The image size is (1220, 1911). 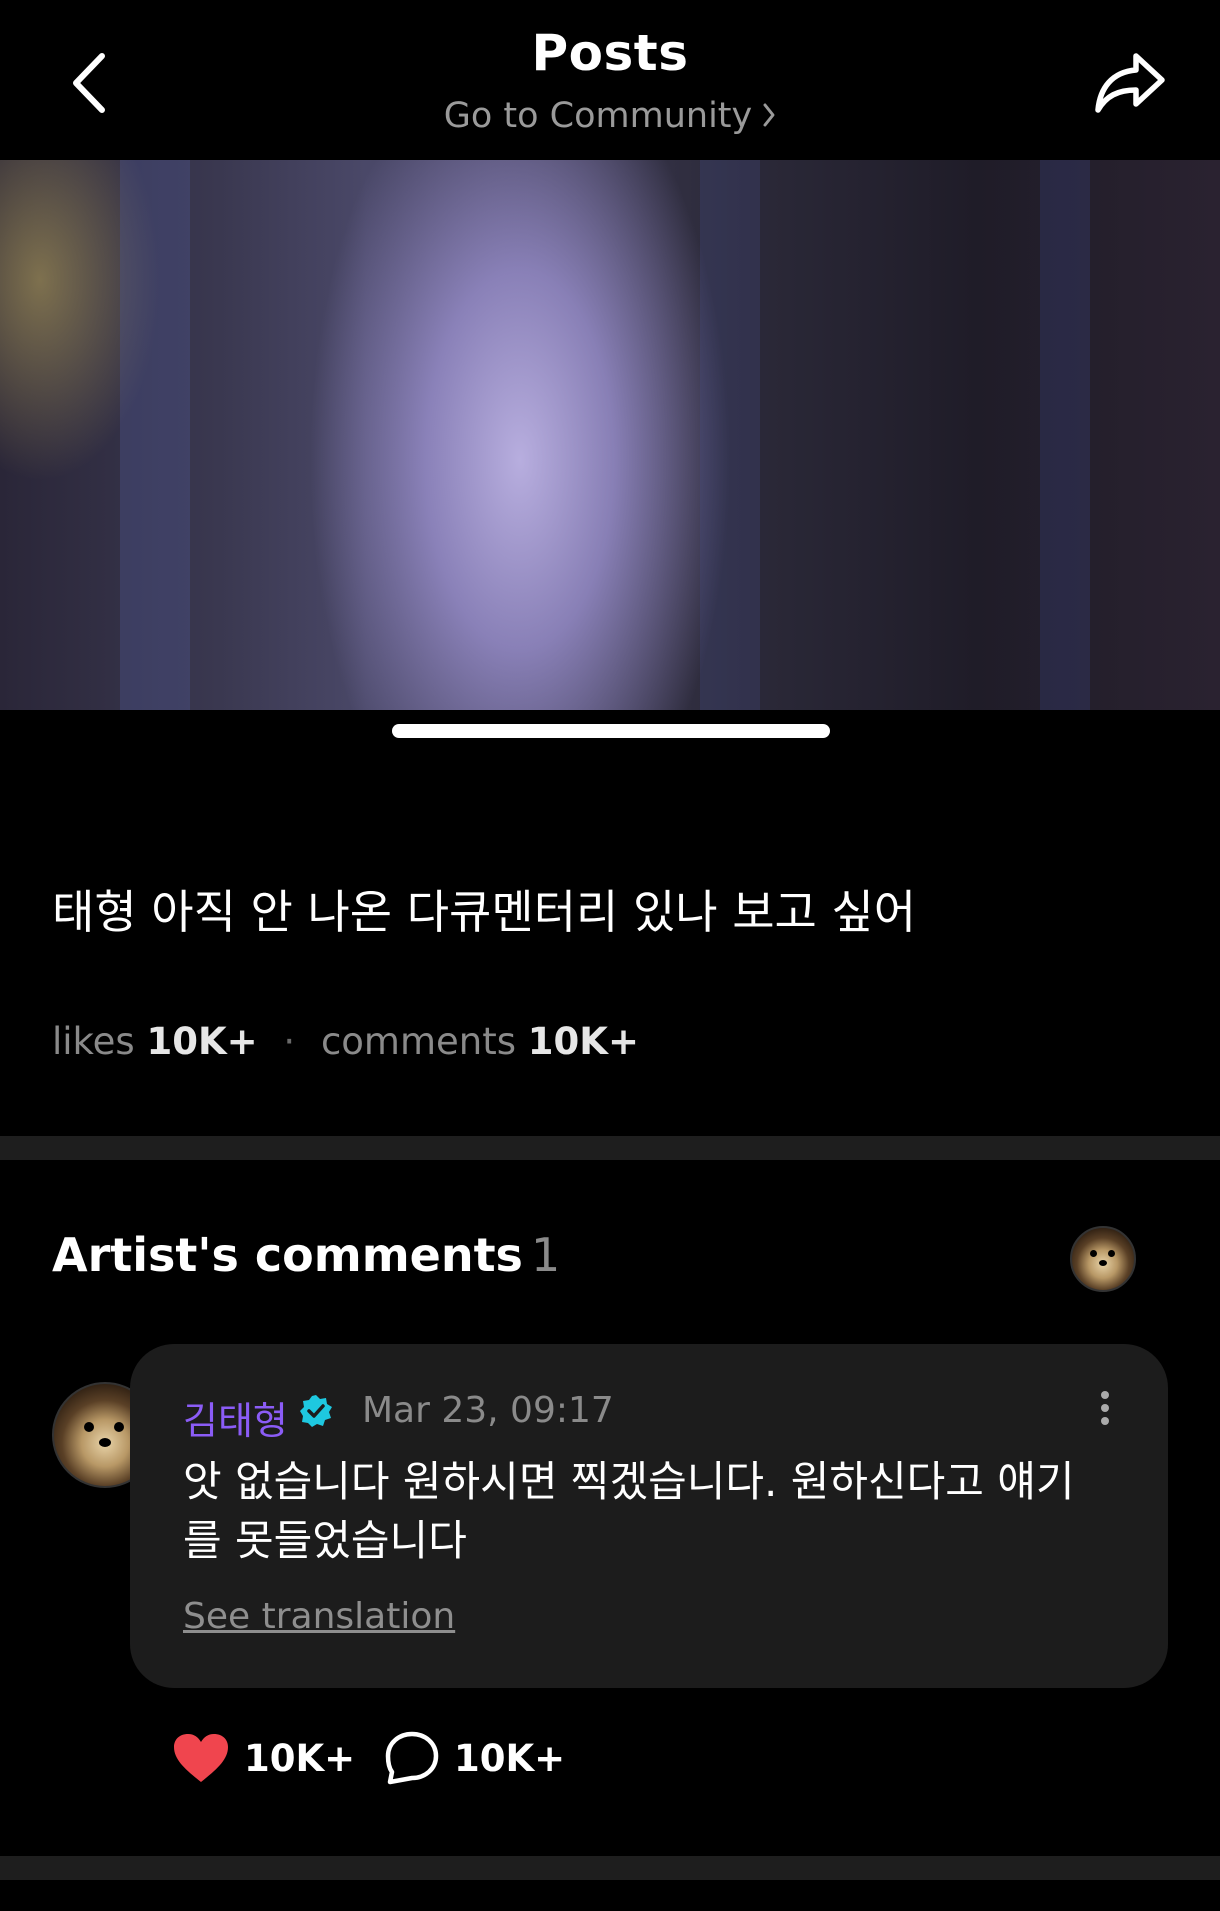 I want to click on artist-comments-heading: Artist's comments 1, so click(x=306, y=1255).